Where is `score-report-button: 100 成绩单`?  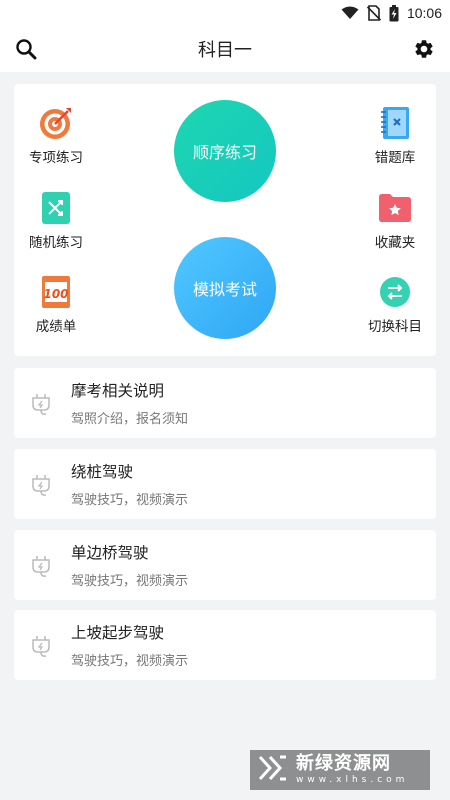
score-report-button: 100 成绩单 is located at coordinates (56, 304).